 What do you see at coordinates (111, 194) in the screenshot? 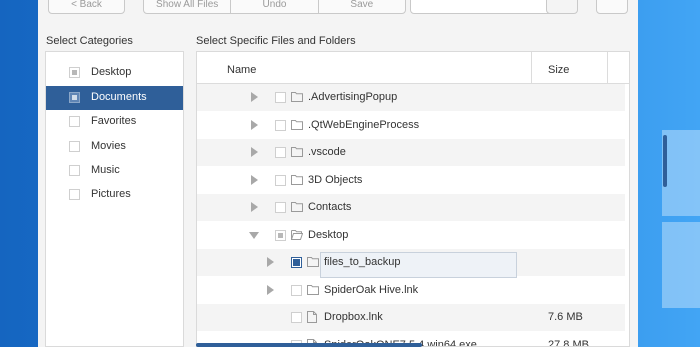
I see `category-label: Pictures` at bounding box center [111, 194].